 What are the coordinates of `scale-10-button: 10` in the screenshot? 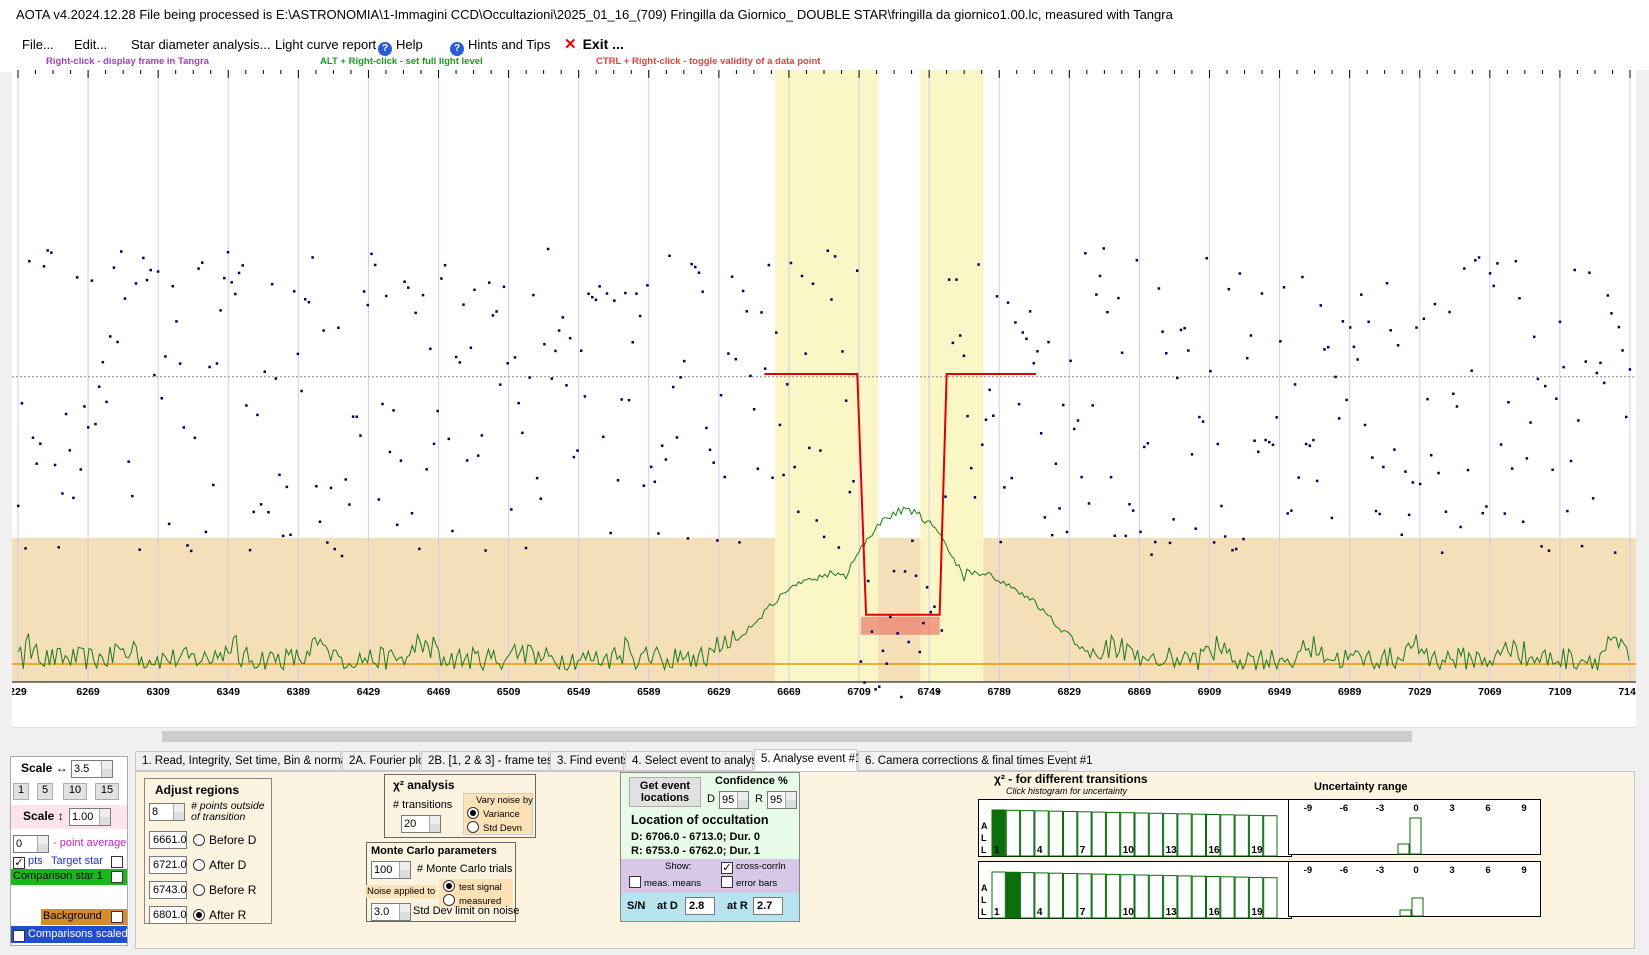 It's located at (75, 791).